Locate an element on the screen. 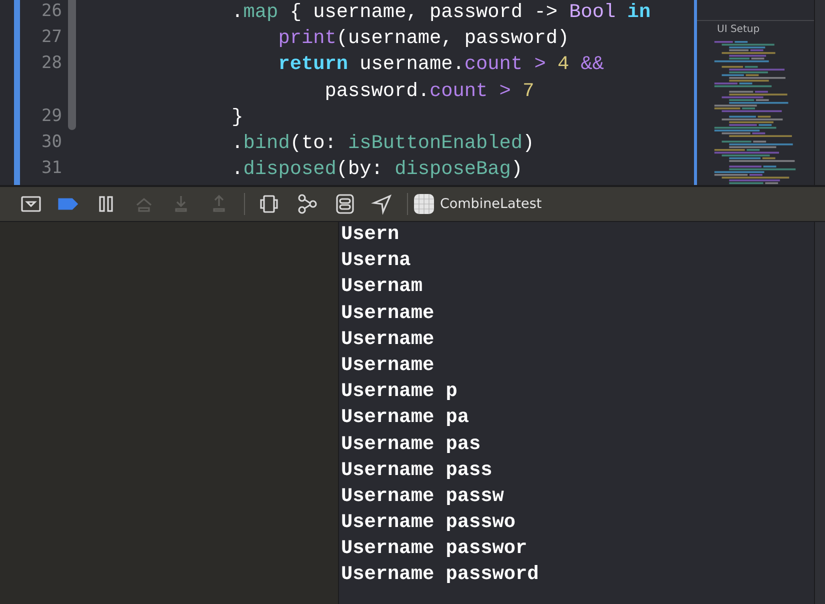 This screenshot has height=604, width=825. view-hierarchy-icon is located at coordinates (269, 204).